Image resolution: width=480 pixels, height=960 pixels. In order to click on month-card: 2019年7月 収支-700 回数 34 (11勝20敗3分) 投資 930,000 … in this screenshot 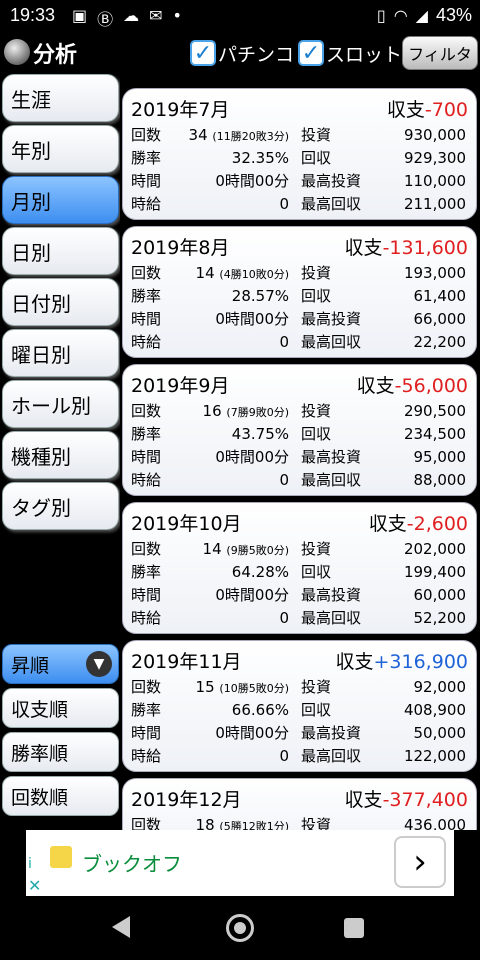, I will do `click(299, 154)`.